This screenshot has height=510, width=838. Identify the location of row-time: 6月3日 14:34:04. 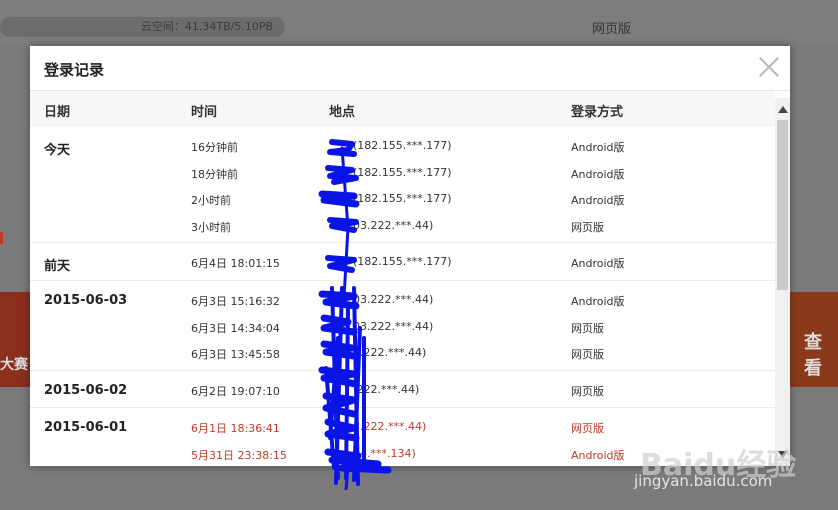
(235, 328).